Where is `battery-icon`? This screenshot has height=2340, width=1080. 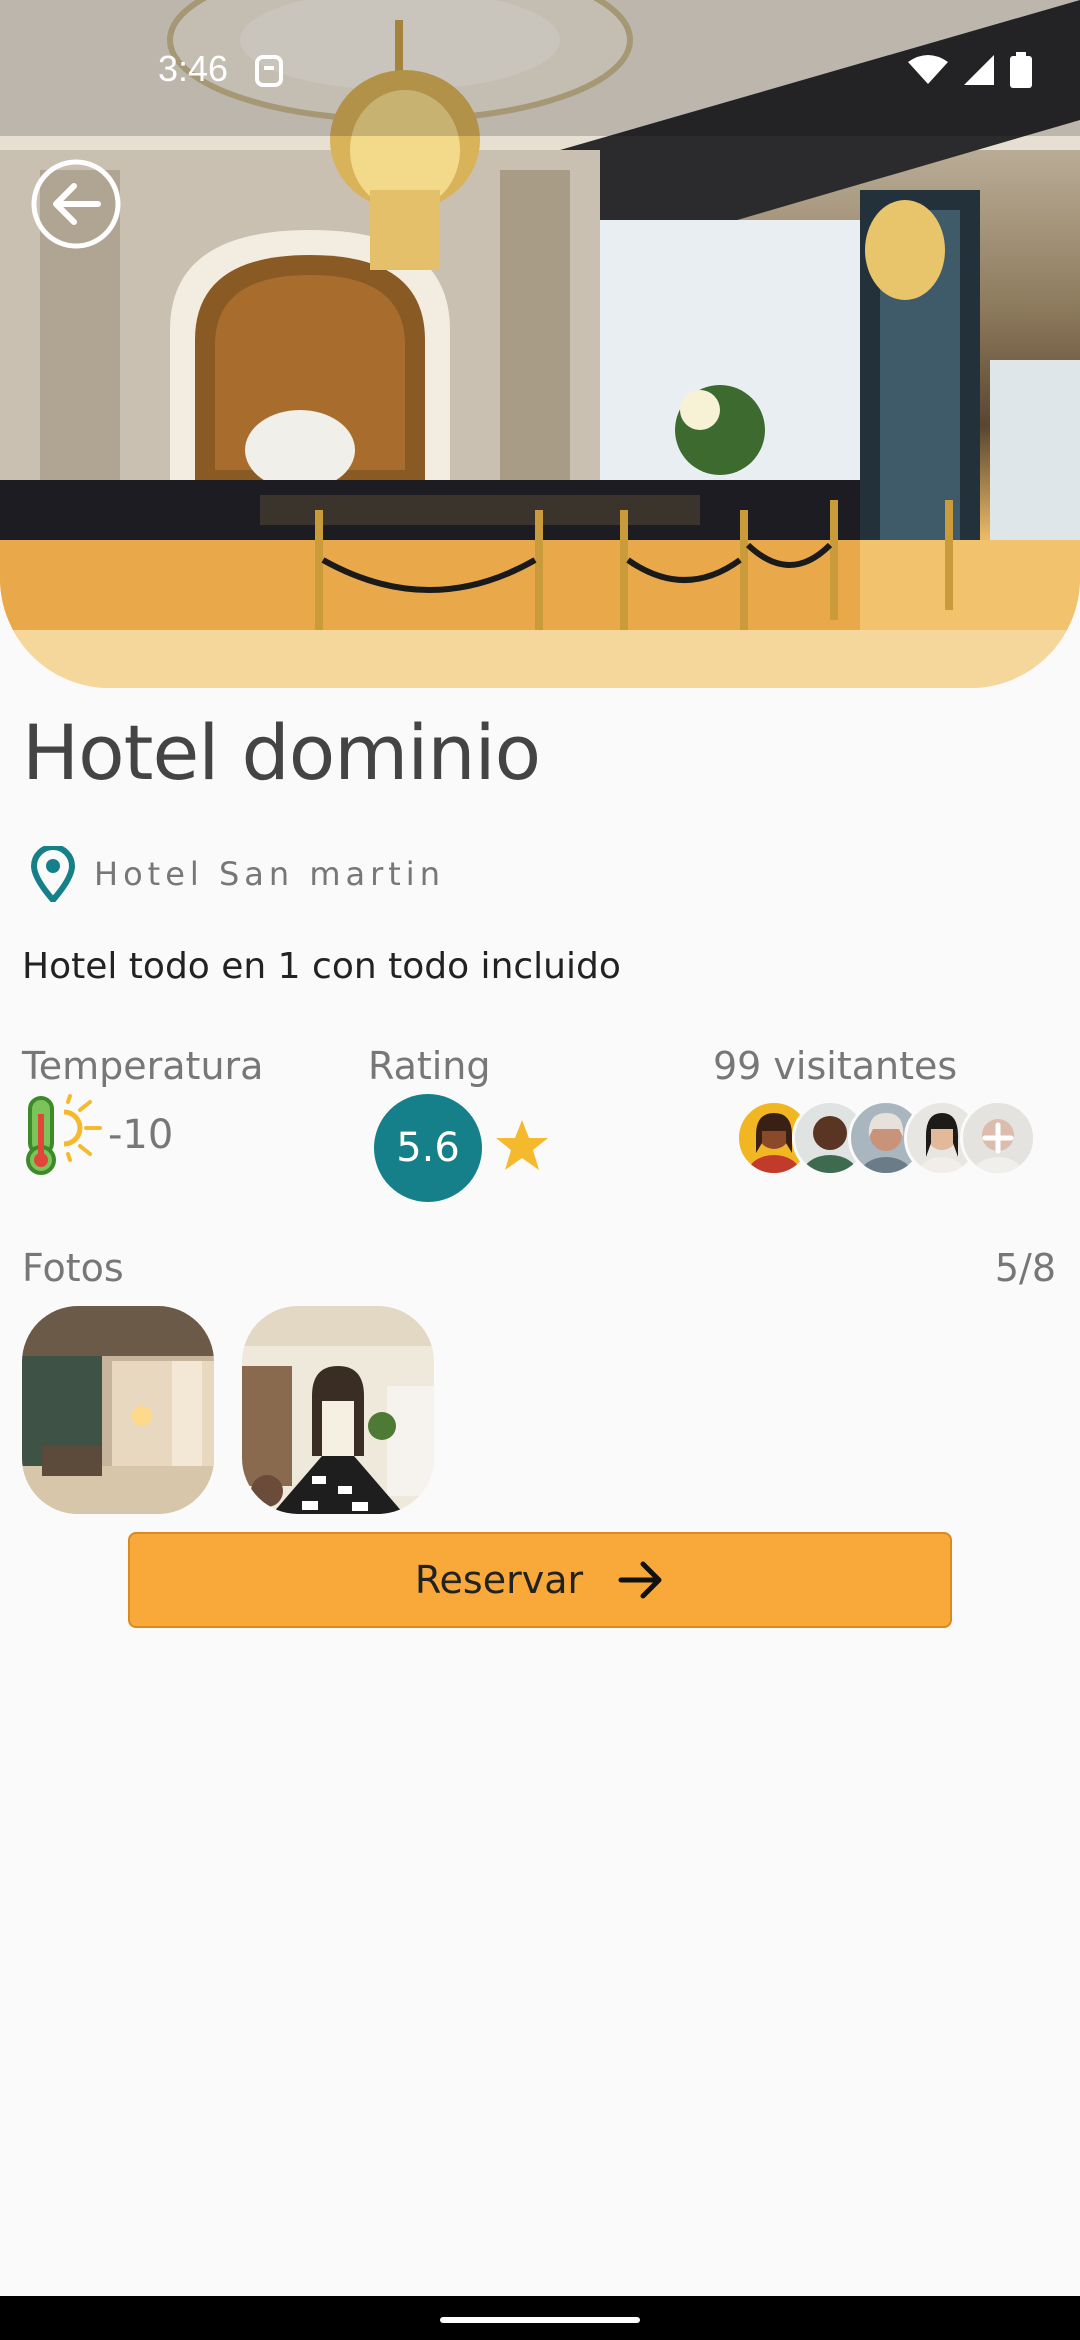
battery-icon is located at coordinates (1021, 70).